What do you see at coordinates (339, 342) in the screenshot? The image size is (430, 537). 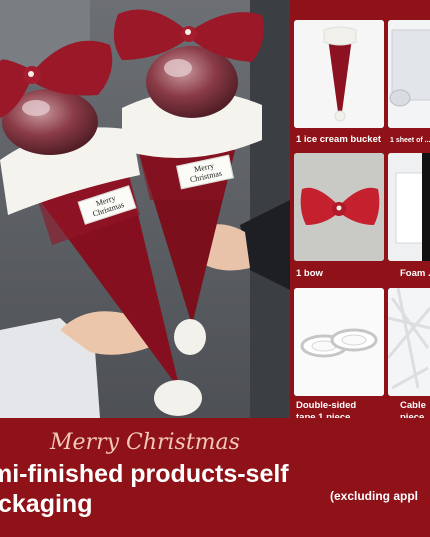 I see `double-sided-tape-icon` at bounding box center [339, 342].